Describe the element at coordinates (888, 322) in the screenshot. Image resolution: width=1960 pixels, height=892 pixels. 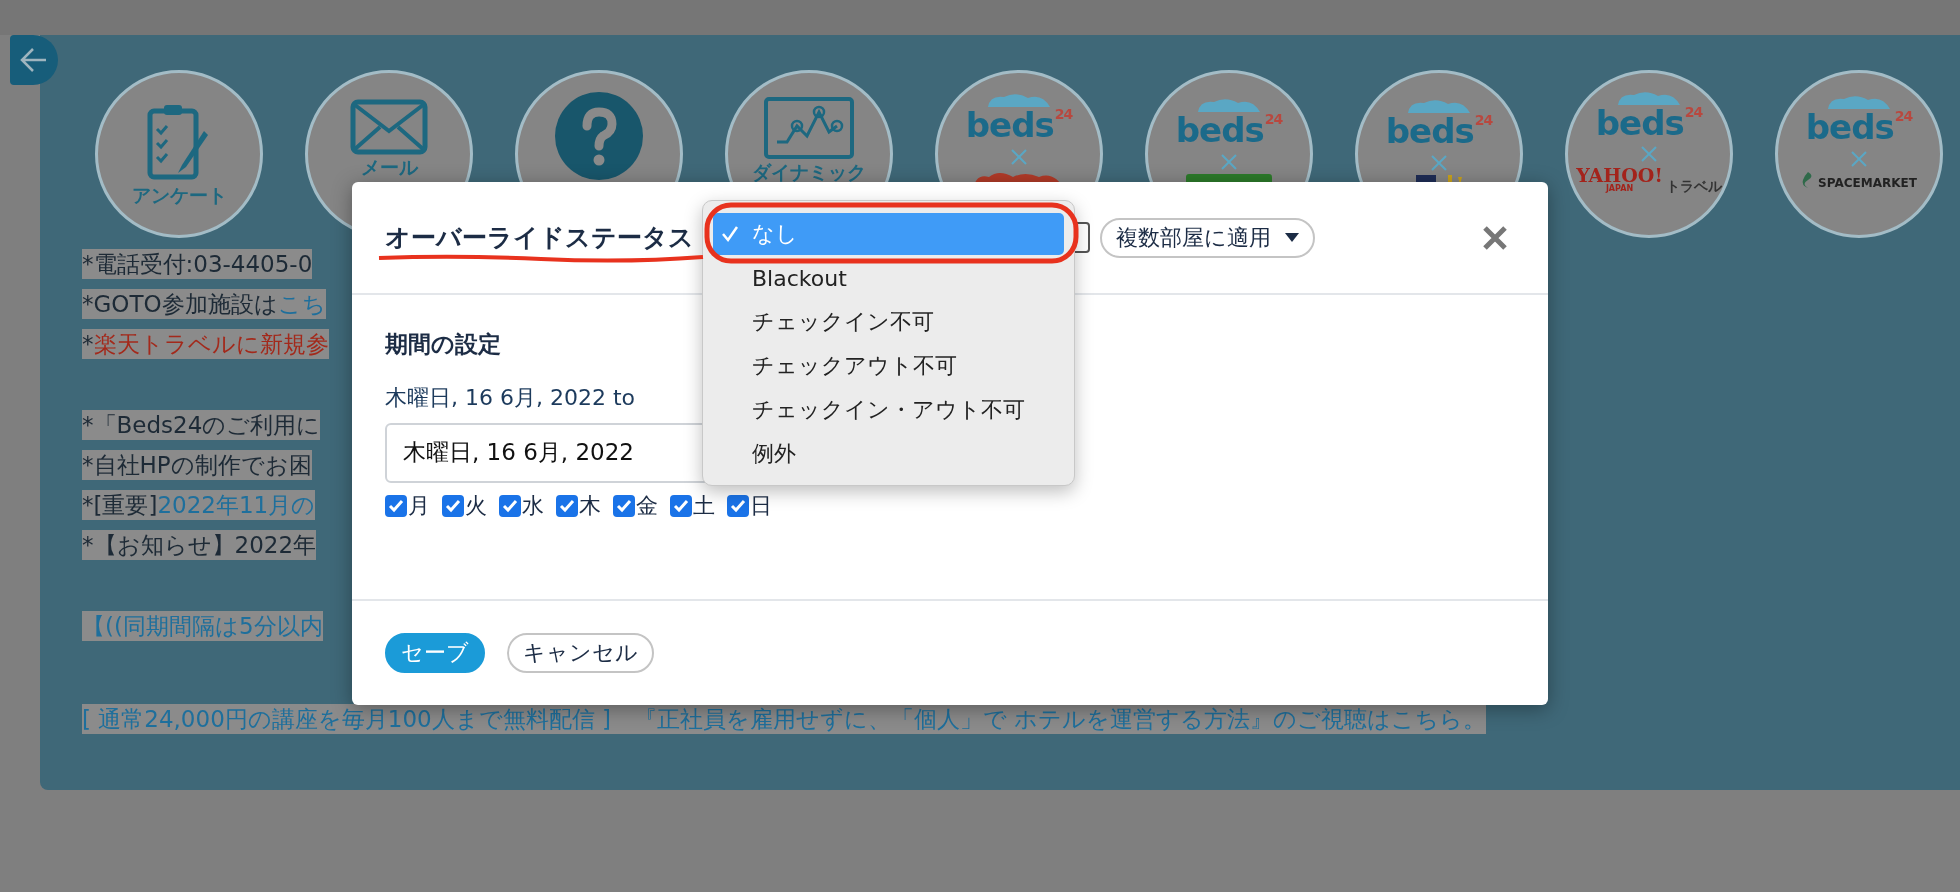
I see `dropdown-option: チェックイン不可` at that location.